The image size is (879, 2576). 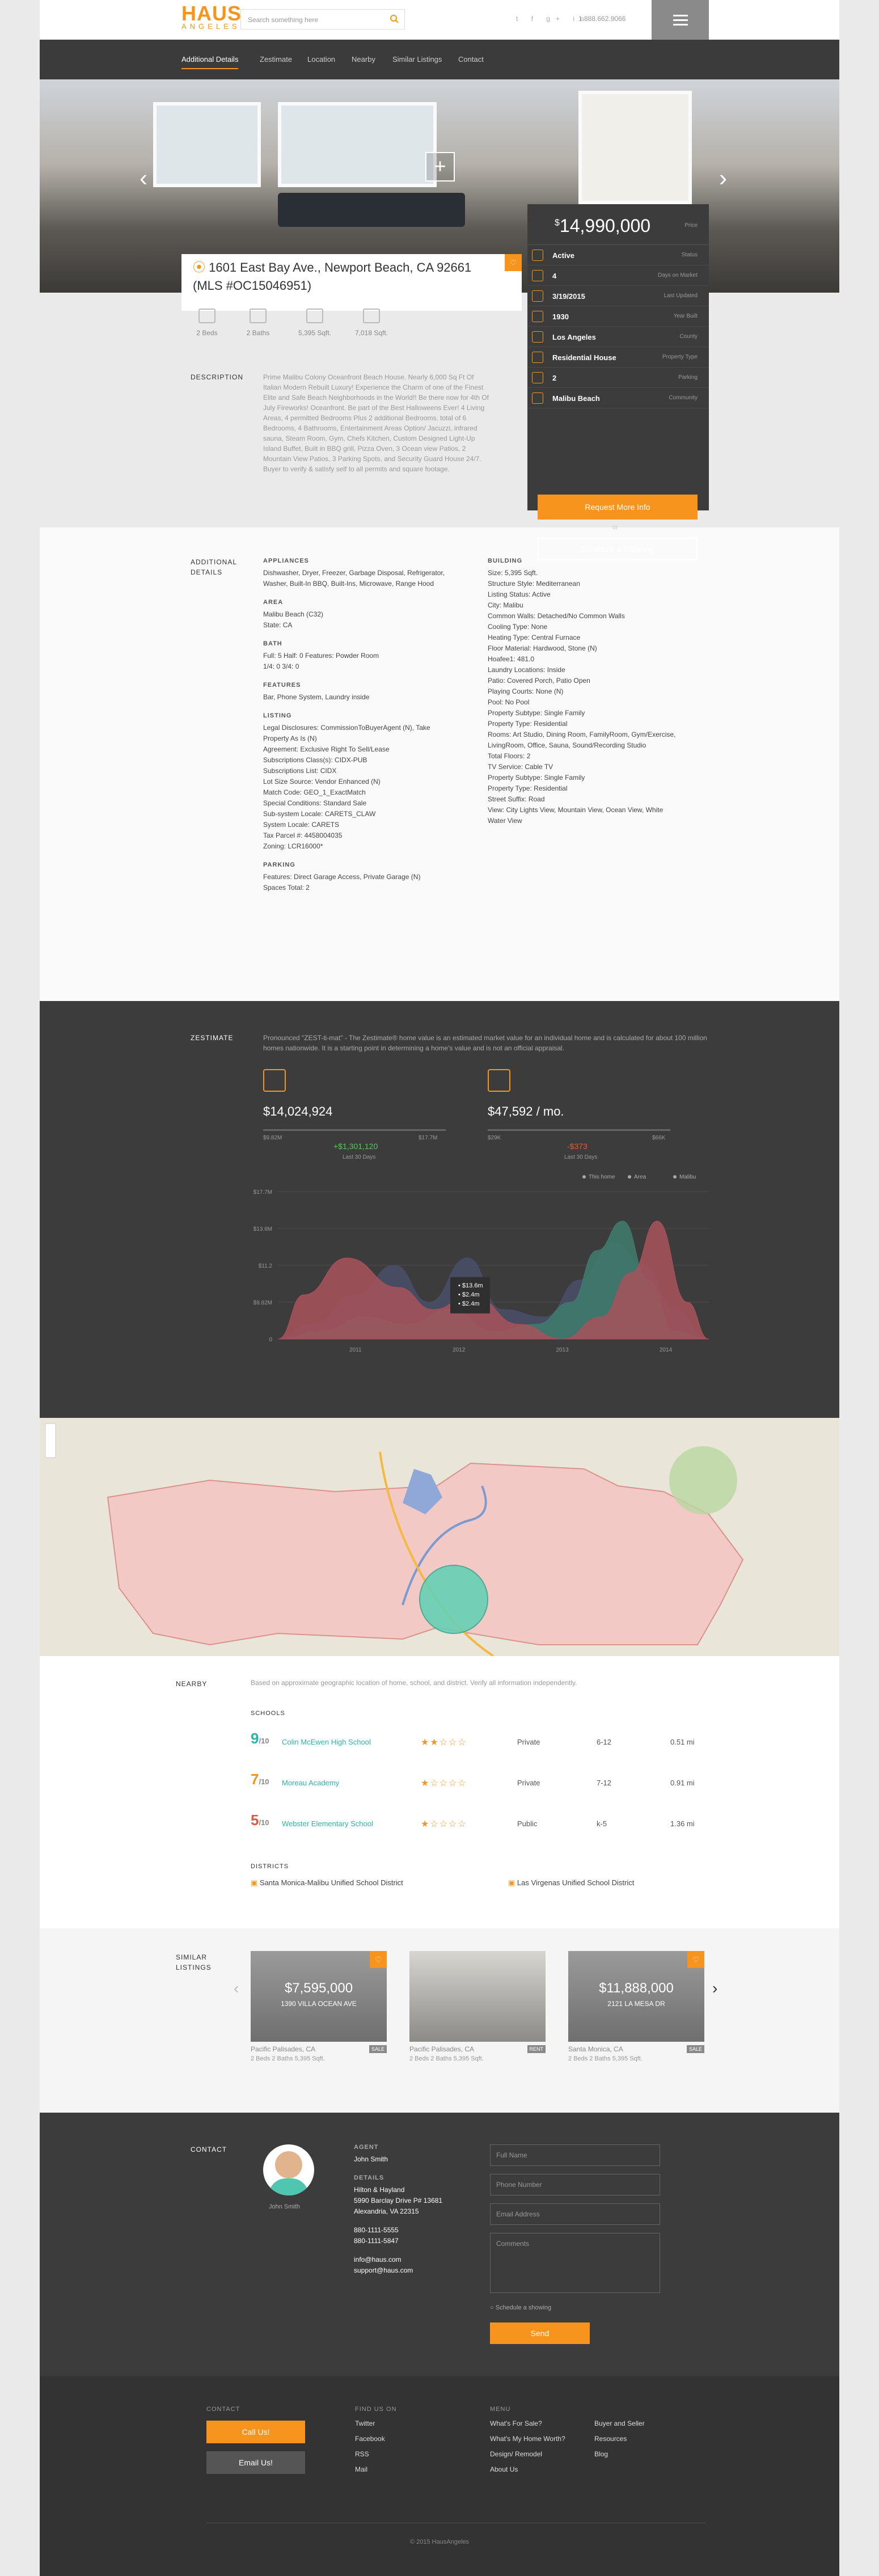 I want to click on menu-link: What's For Sale?, so click(x=528, y=2423).